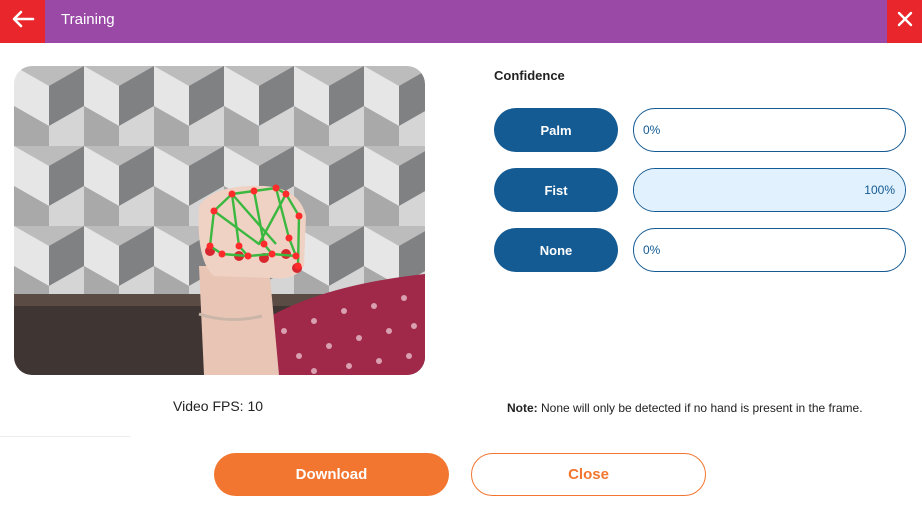  I want to click on class-fist-button: Fist, so click(556, 190).